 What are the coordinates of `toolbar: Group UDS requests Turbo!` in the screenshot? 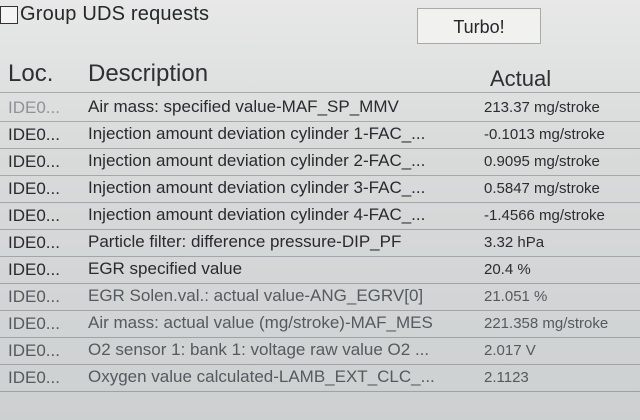 It's located at (320, 24).